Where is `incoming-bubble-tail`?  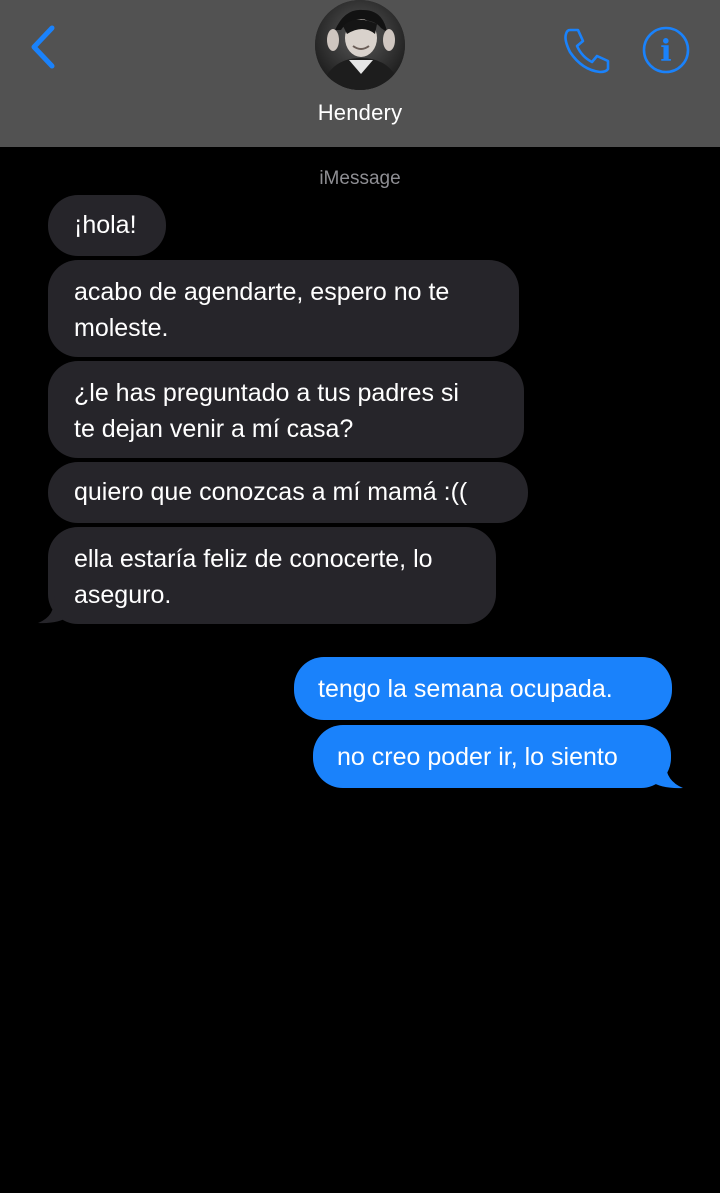
incoming-bubble-tail is located at coordinates (54, 610).